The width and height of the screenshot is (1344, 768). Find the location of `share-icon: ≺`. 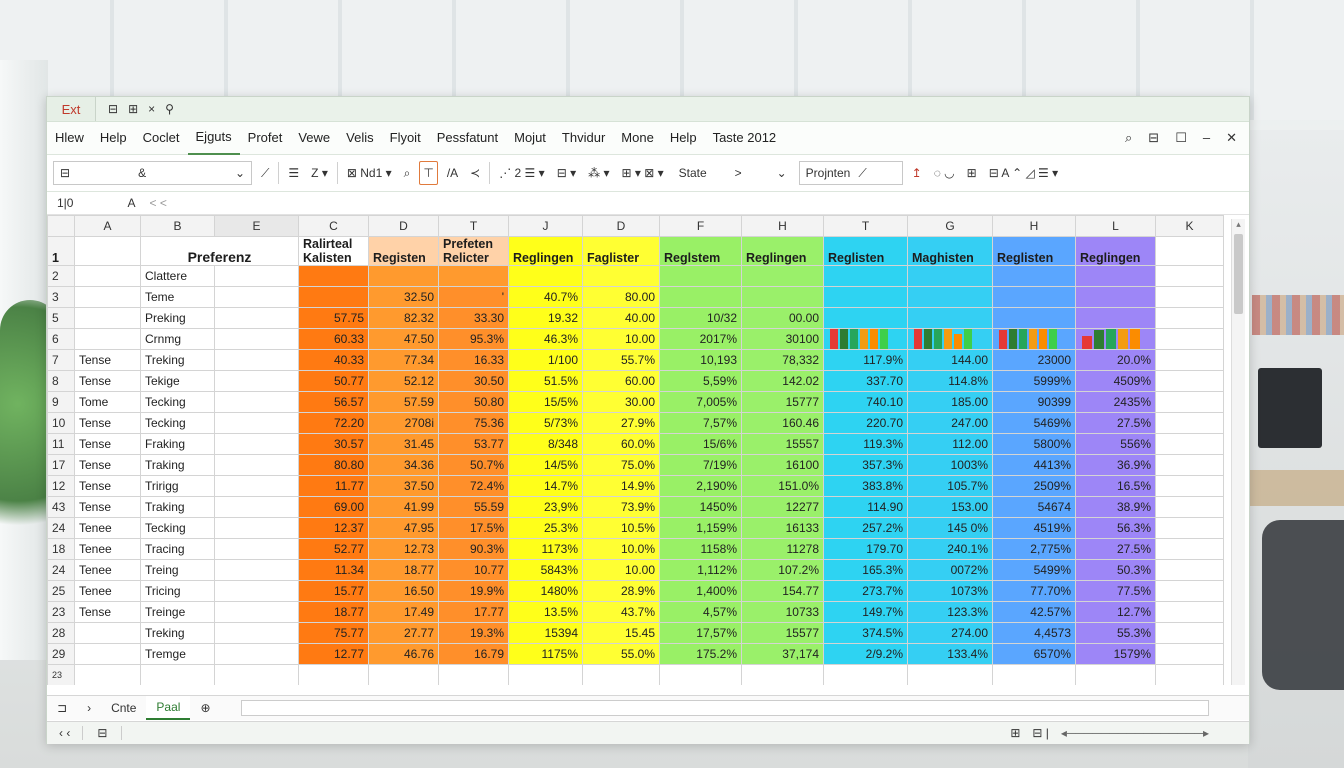

share-icon: ≺ is located at coordinates (475, 173).